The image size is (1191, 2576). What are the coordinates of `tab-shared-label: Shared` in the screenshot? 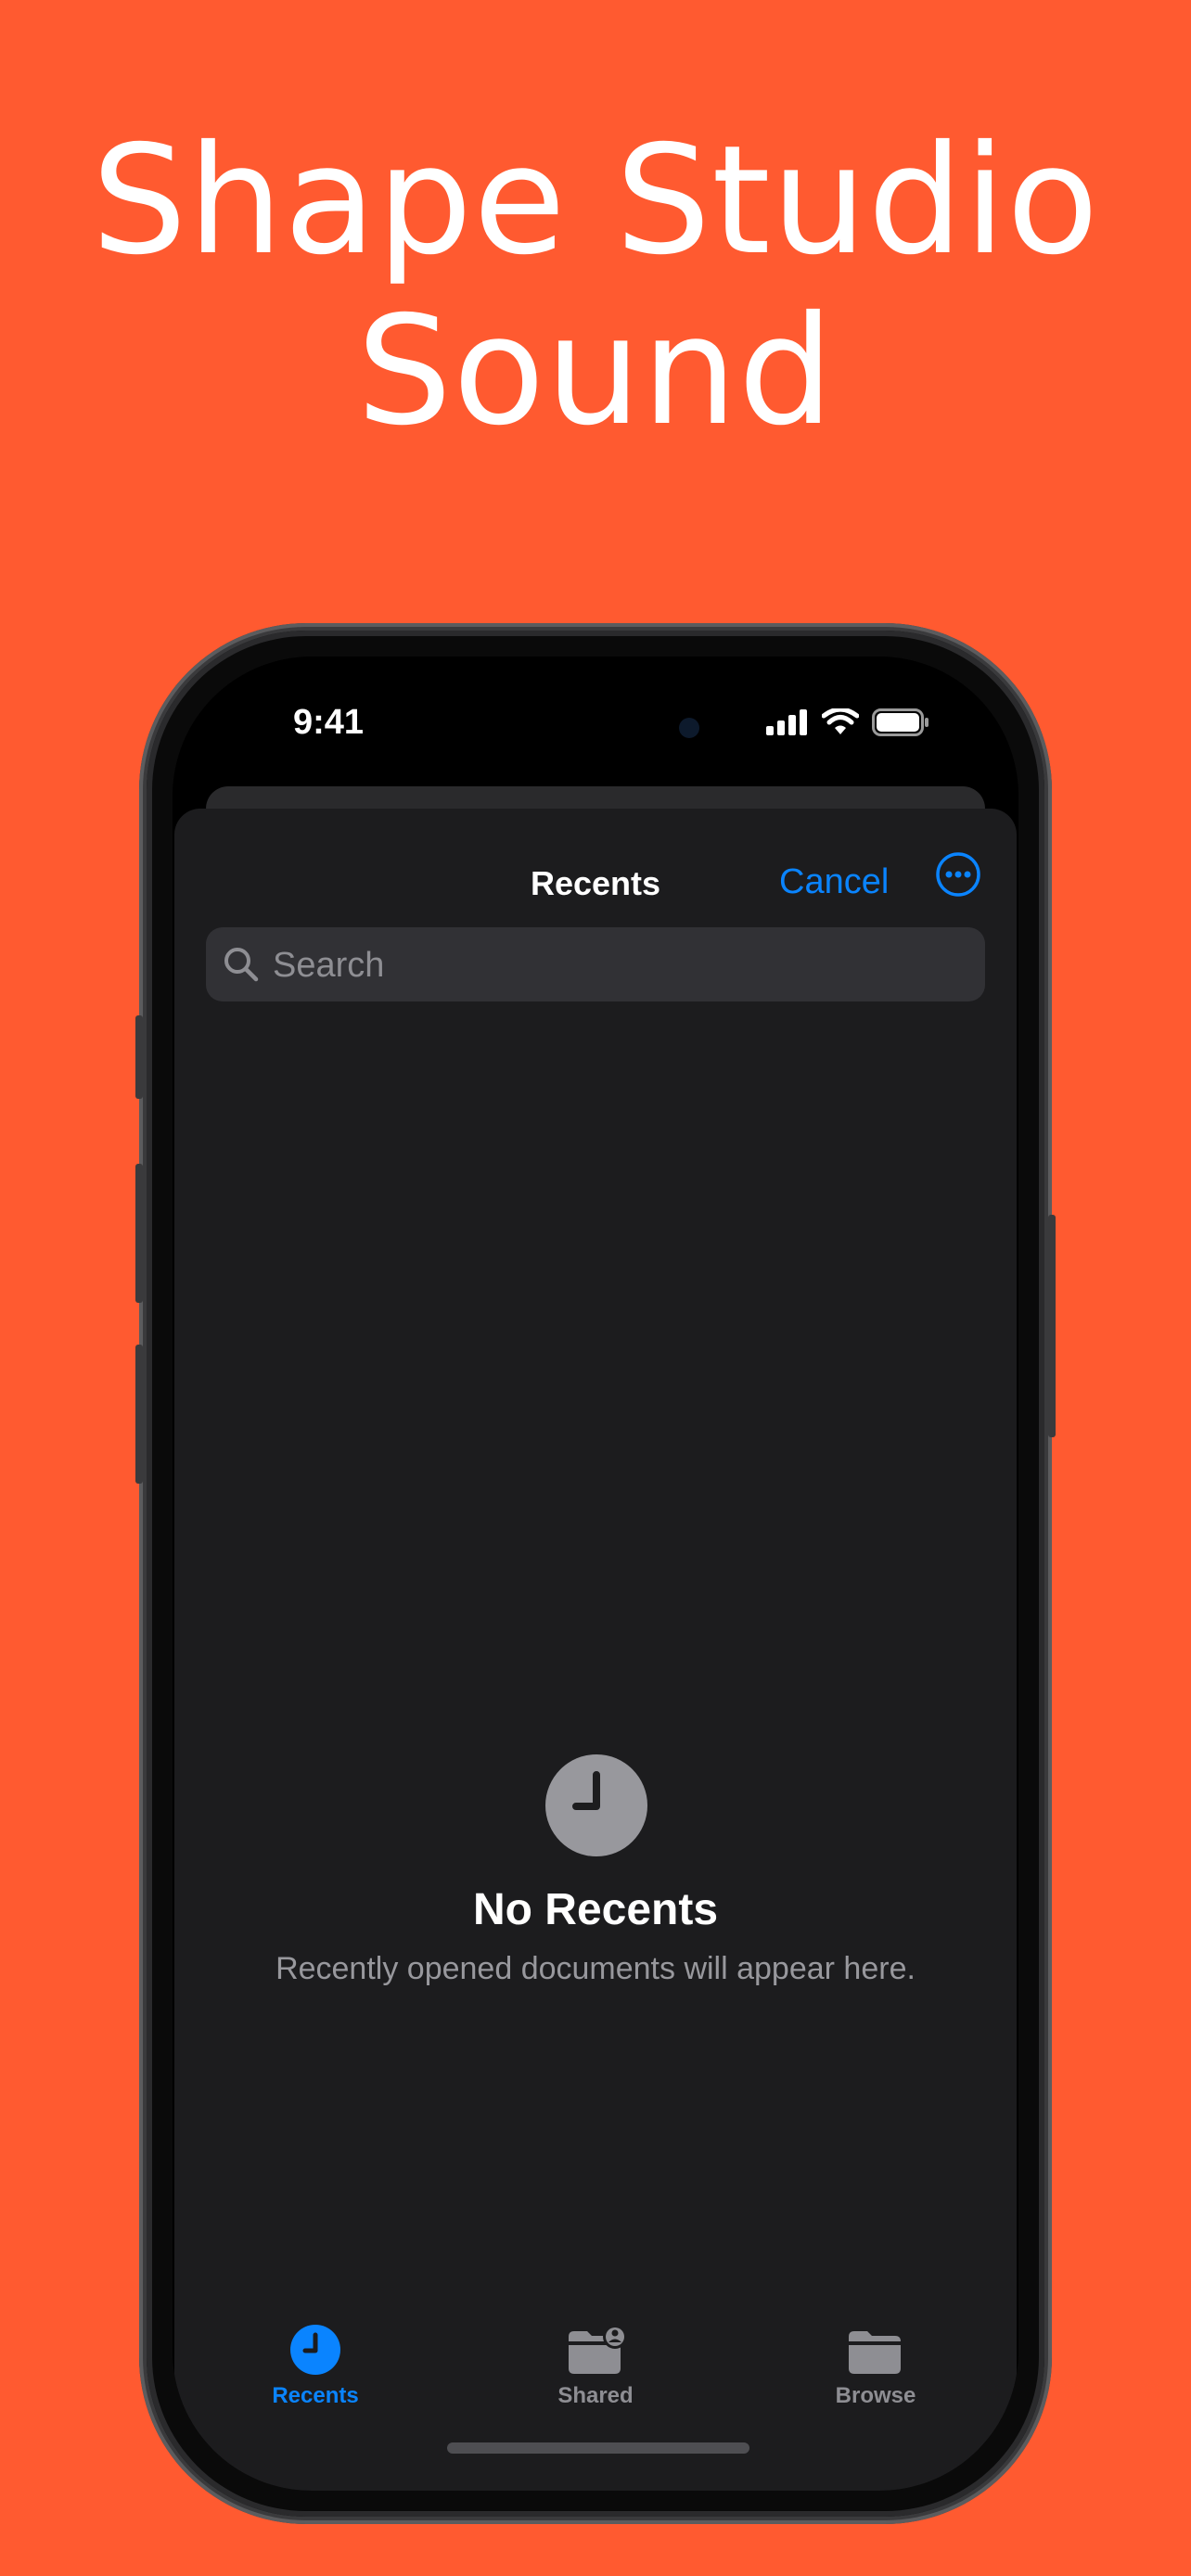 It's located at (595, 2395).